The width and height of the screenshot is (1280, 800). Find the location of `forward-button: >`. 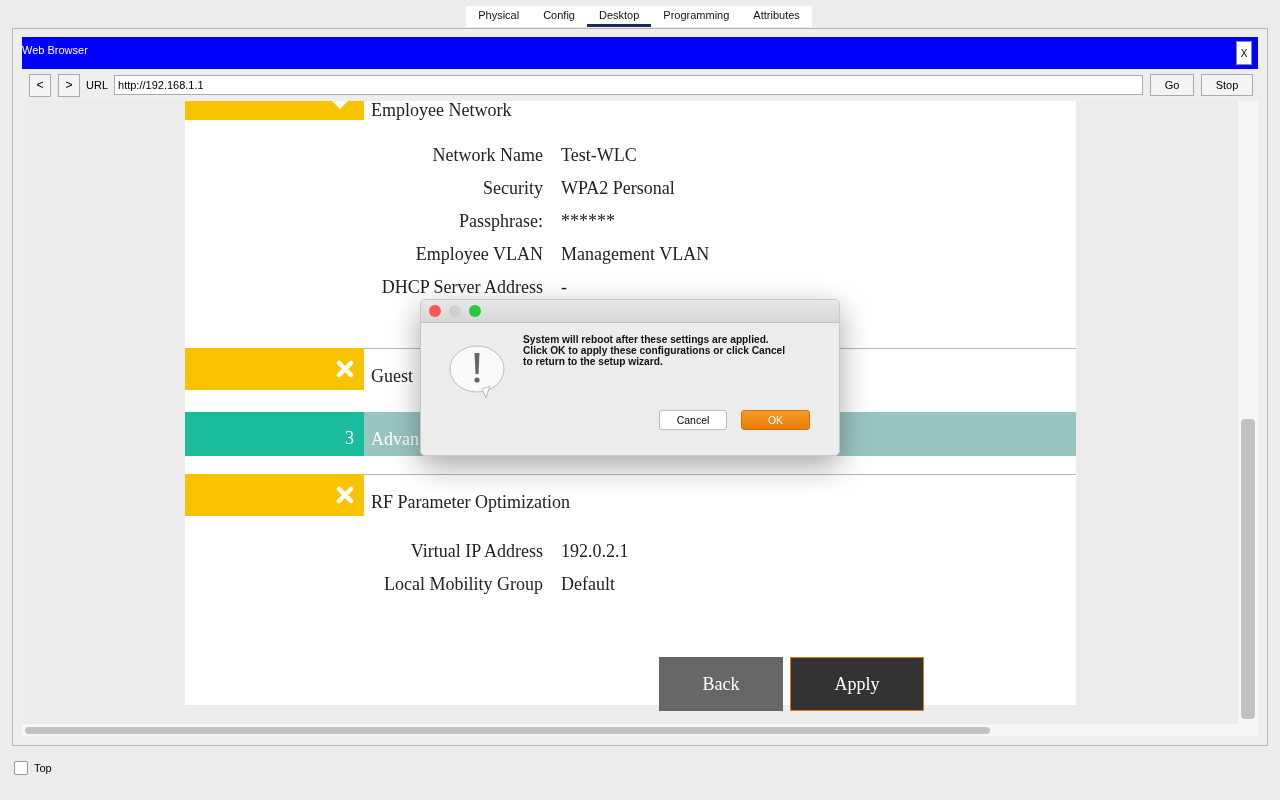

forward-button: > is located at coordinates (69, 85).